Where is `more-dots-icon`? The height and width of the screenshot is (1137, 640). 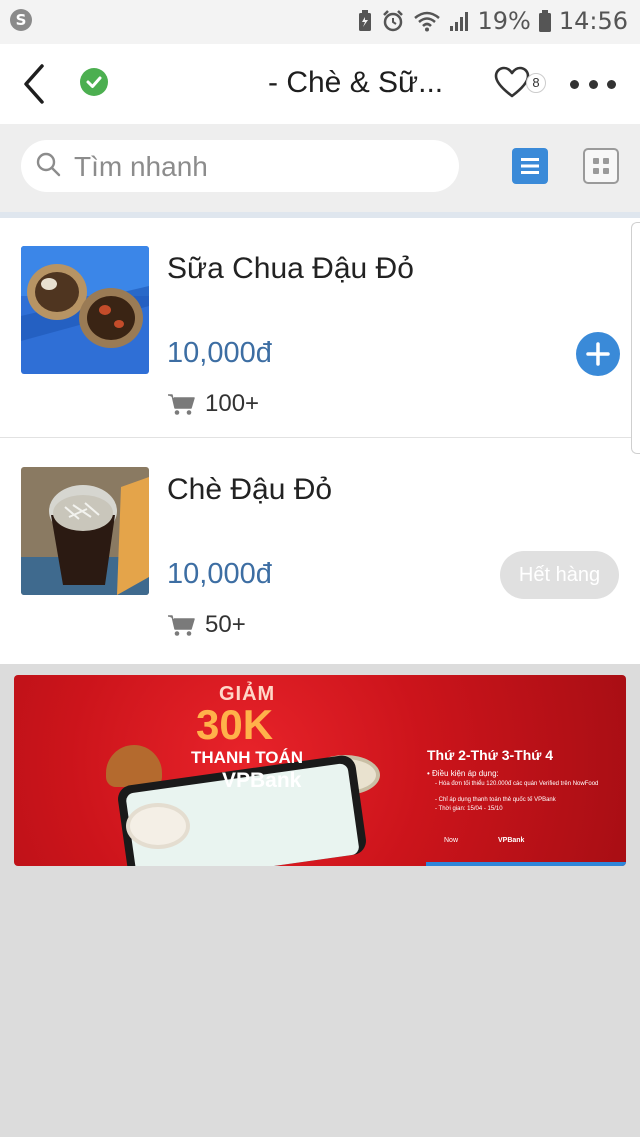
more-dots-icon is located at coordinates (574, 84).